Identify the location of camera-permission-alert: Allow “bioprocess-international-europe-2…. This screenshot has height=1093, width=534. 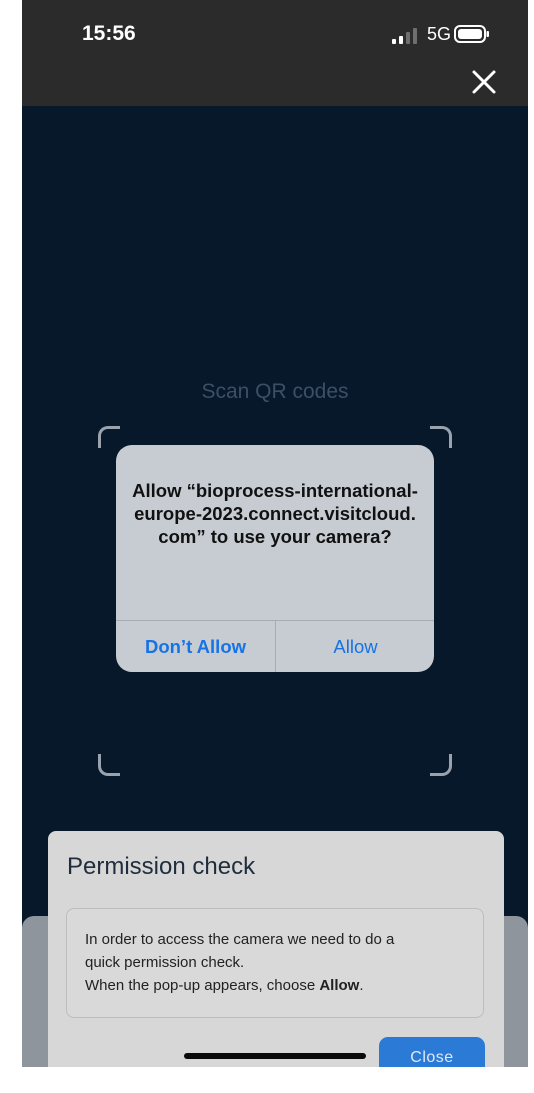
(275, 558).